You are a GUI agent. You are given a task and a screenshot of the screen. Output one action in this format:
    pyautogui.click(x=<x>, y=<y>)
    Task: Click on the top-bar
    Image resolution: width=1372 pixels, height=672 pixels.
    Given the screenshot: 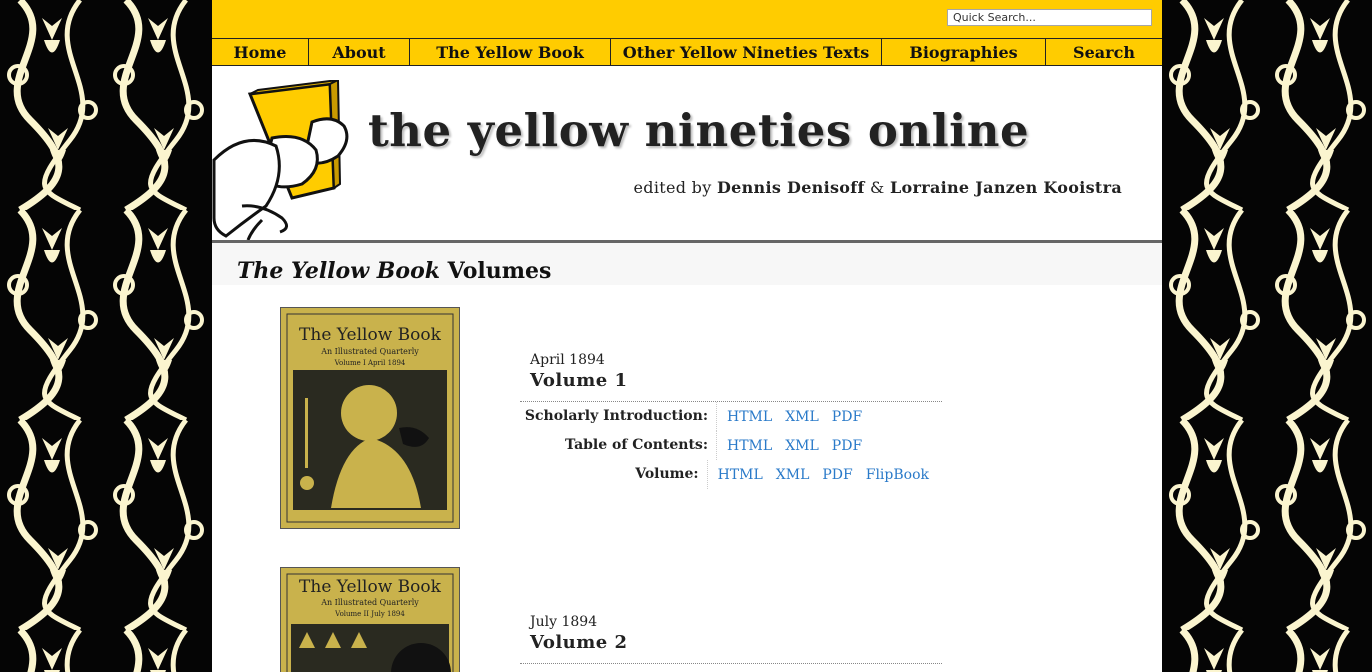 What is the action you would take?
    pyautogui.click(x=687, y=19)
    